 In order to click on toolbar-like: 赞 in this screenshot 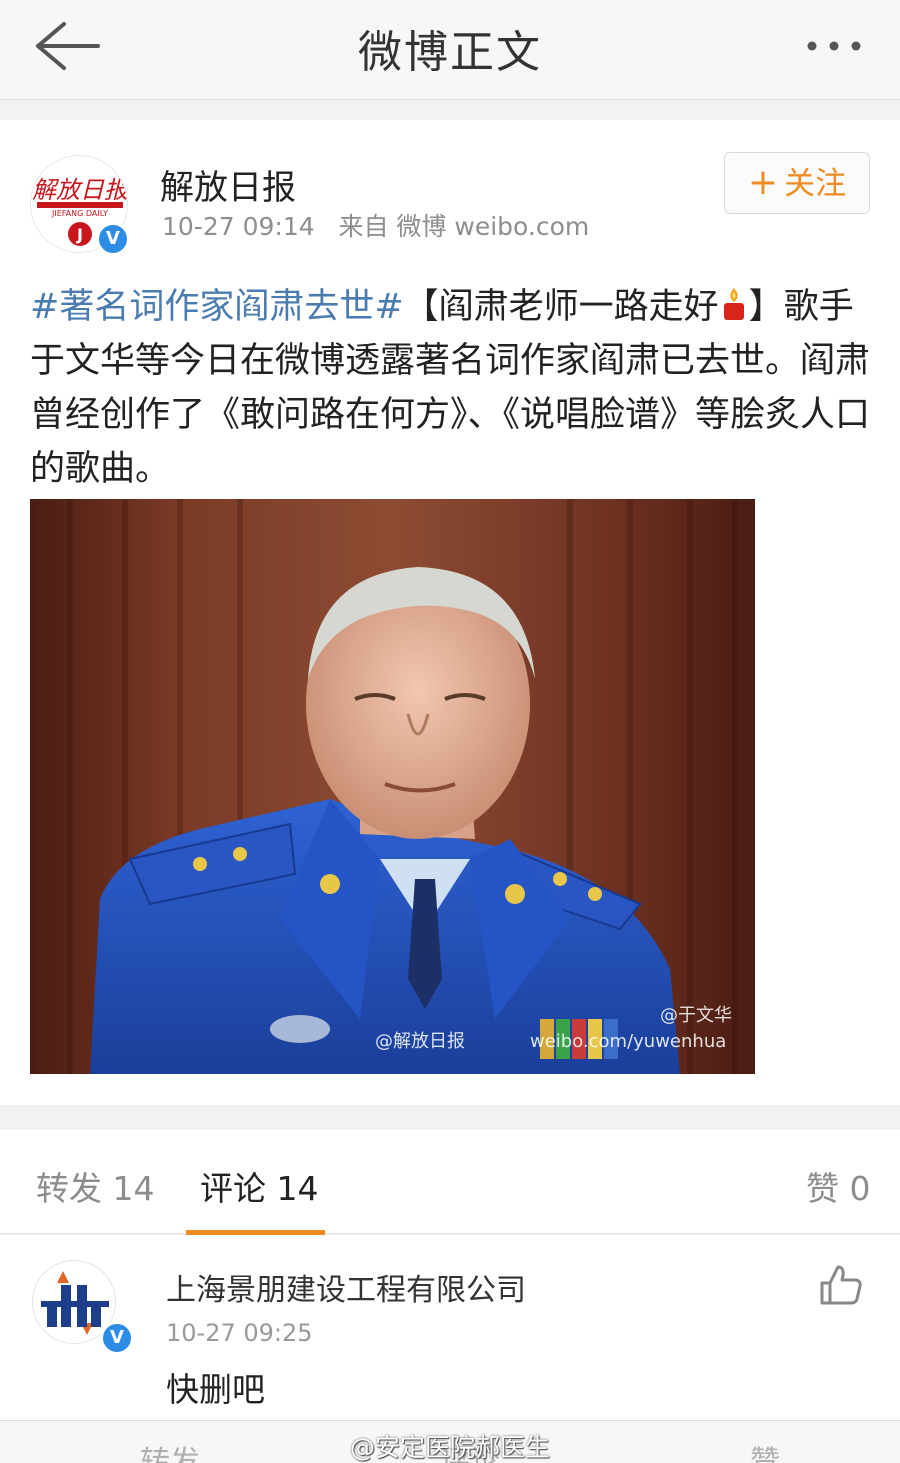, I will do `click(765, 1450)`.